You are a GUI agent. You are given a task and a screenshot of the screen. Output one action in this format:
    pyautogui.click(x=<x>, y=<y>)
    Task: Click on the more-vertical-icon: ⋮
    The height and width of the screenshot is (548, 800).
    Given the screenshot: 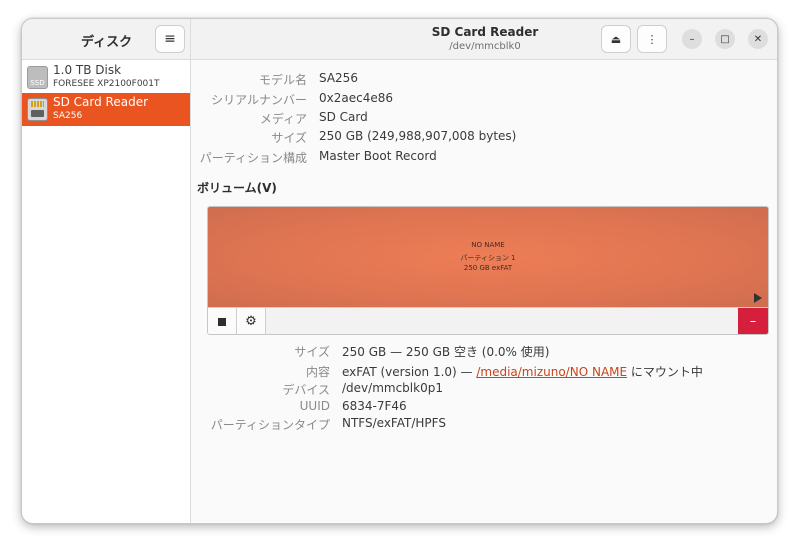 What is the action you would take?
    pyautogui.click(x=652, y=39)
    